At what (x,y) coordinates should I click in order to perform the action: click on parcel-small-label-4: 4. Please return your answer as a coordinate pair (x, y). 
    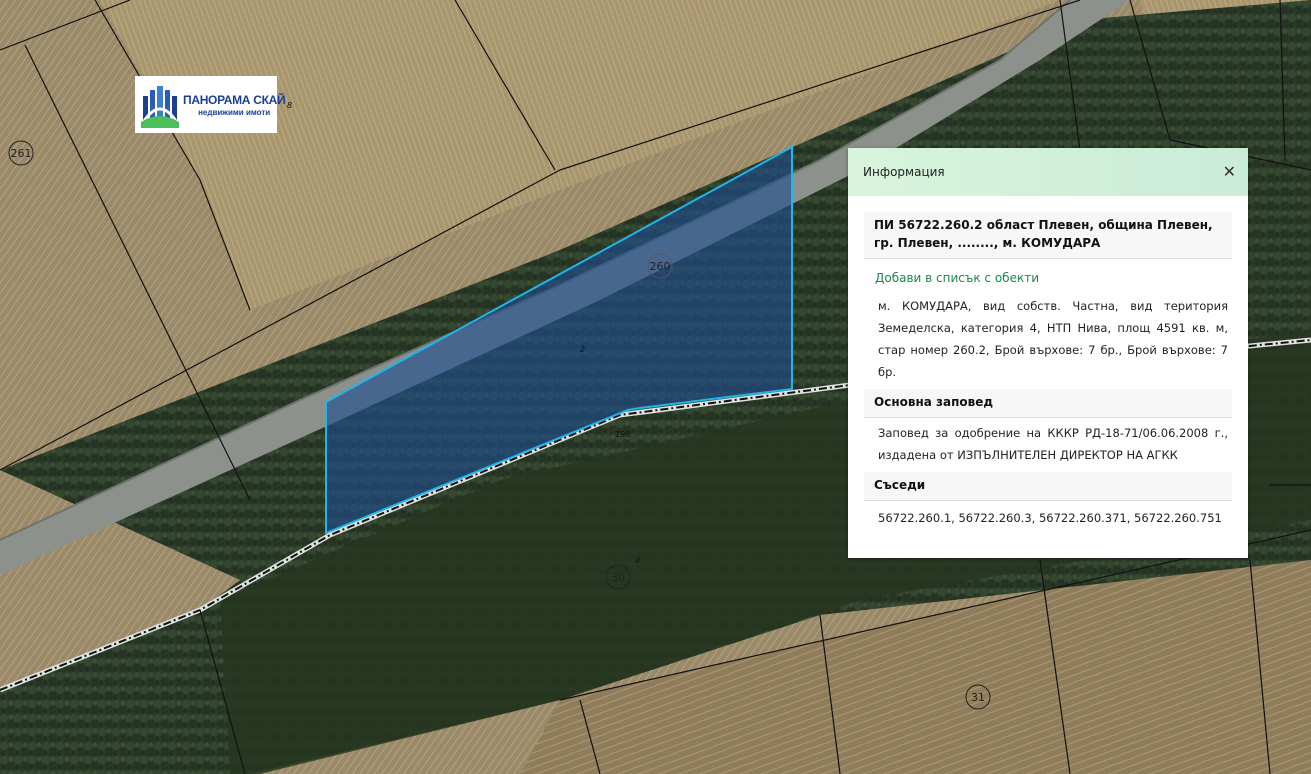
    Looking at the image, I should click on (637, 560).